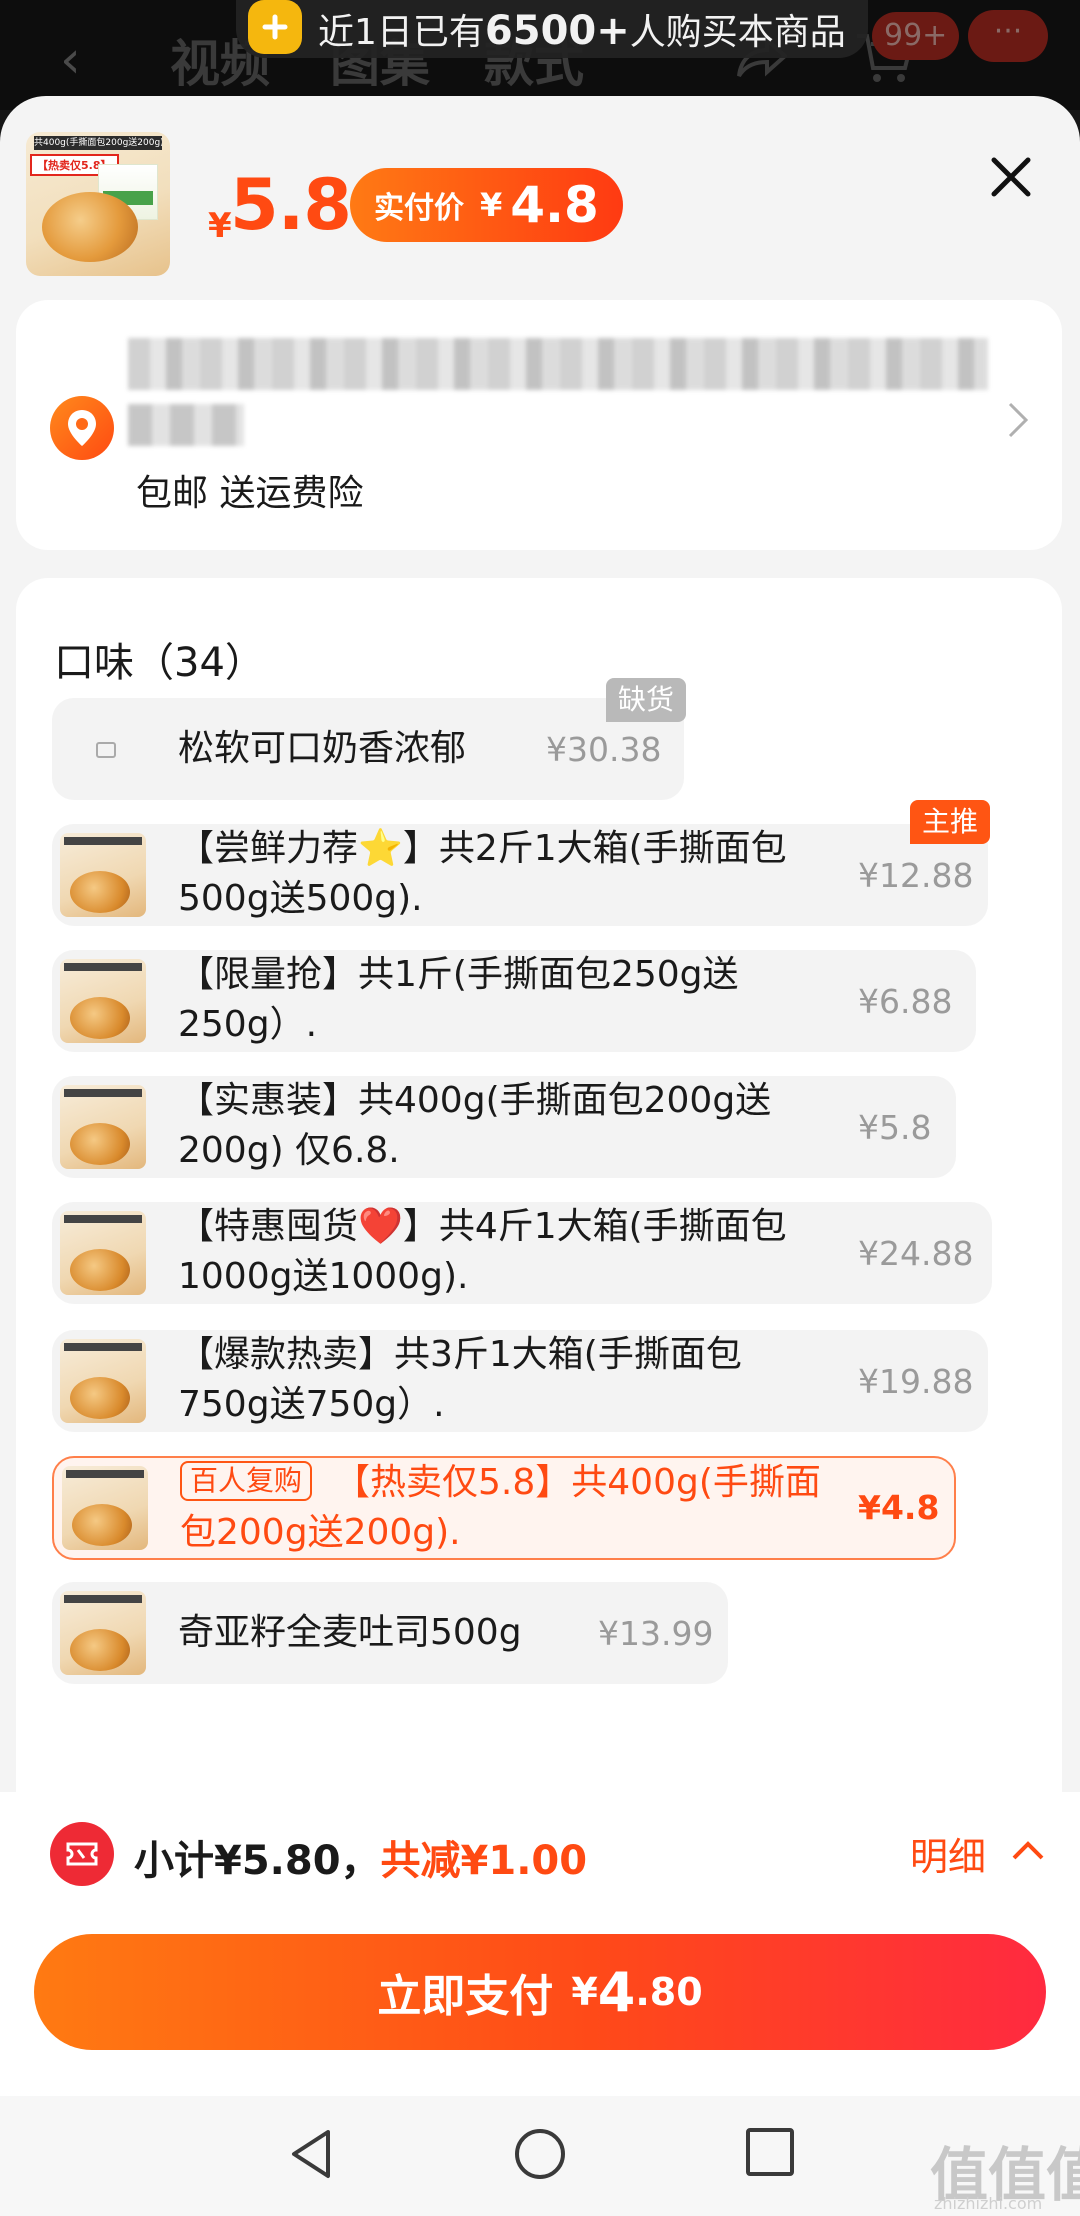 The width and height of the screenshot is (1080, 2216). I want to click on pay-now-integer: 4, so click(616, 1992).